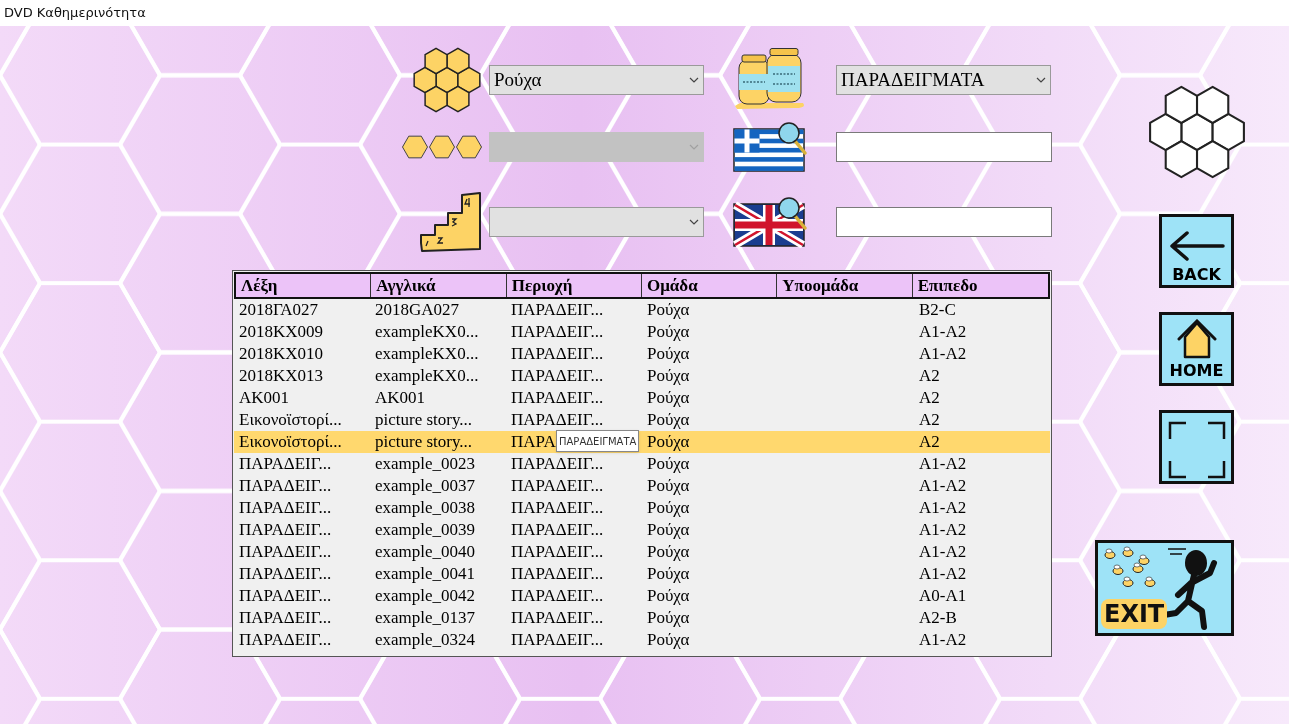 This screenshot has width=1289, height=724. Describe the element at coordinates (770, 80) in the screenshot. I see `honey-jars-icon` at that location.